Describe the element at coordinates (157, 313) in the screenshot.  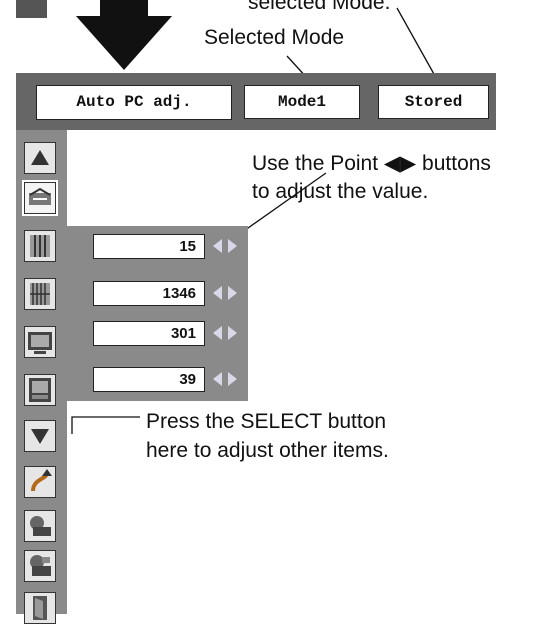
I see `value-panel: 15 1346 301 39` at that location.